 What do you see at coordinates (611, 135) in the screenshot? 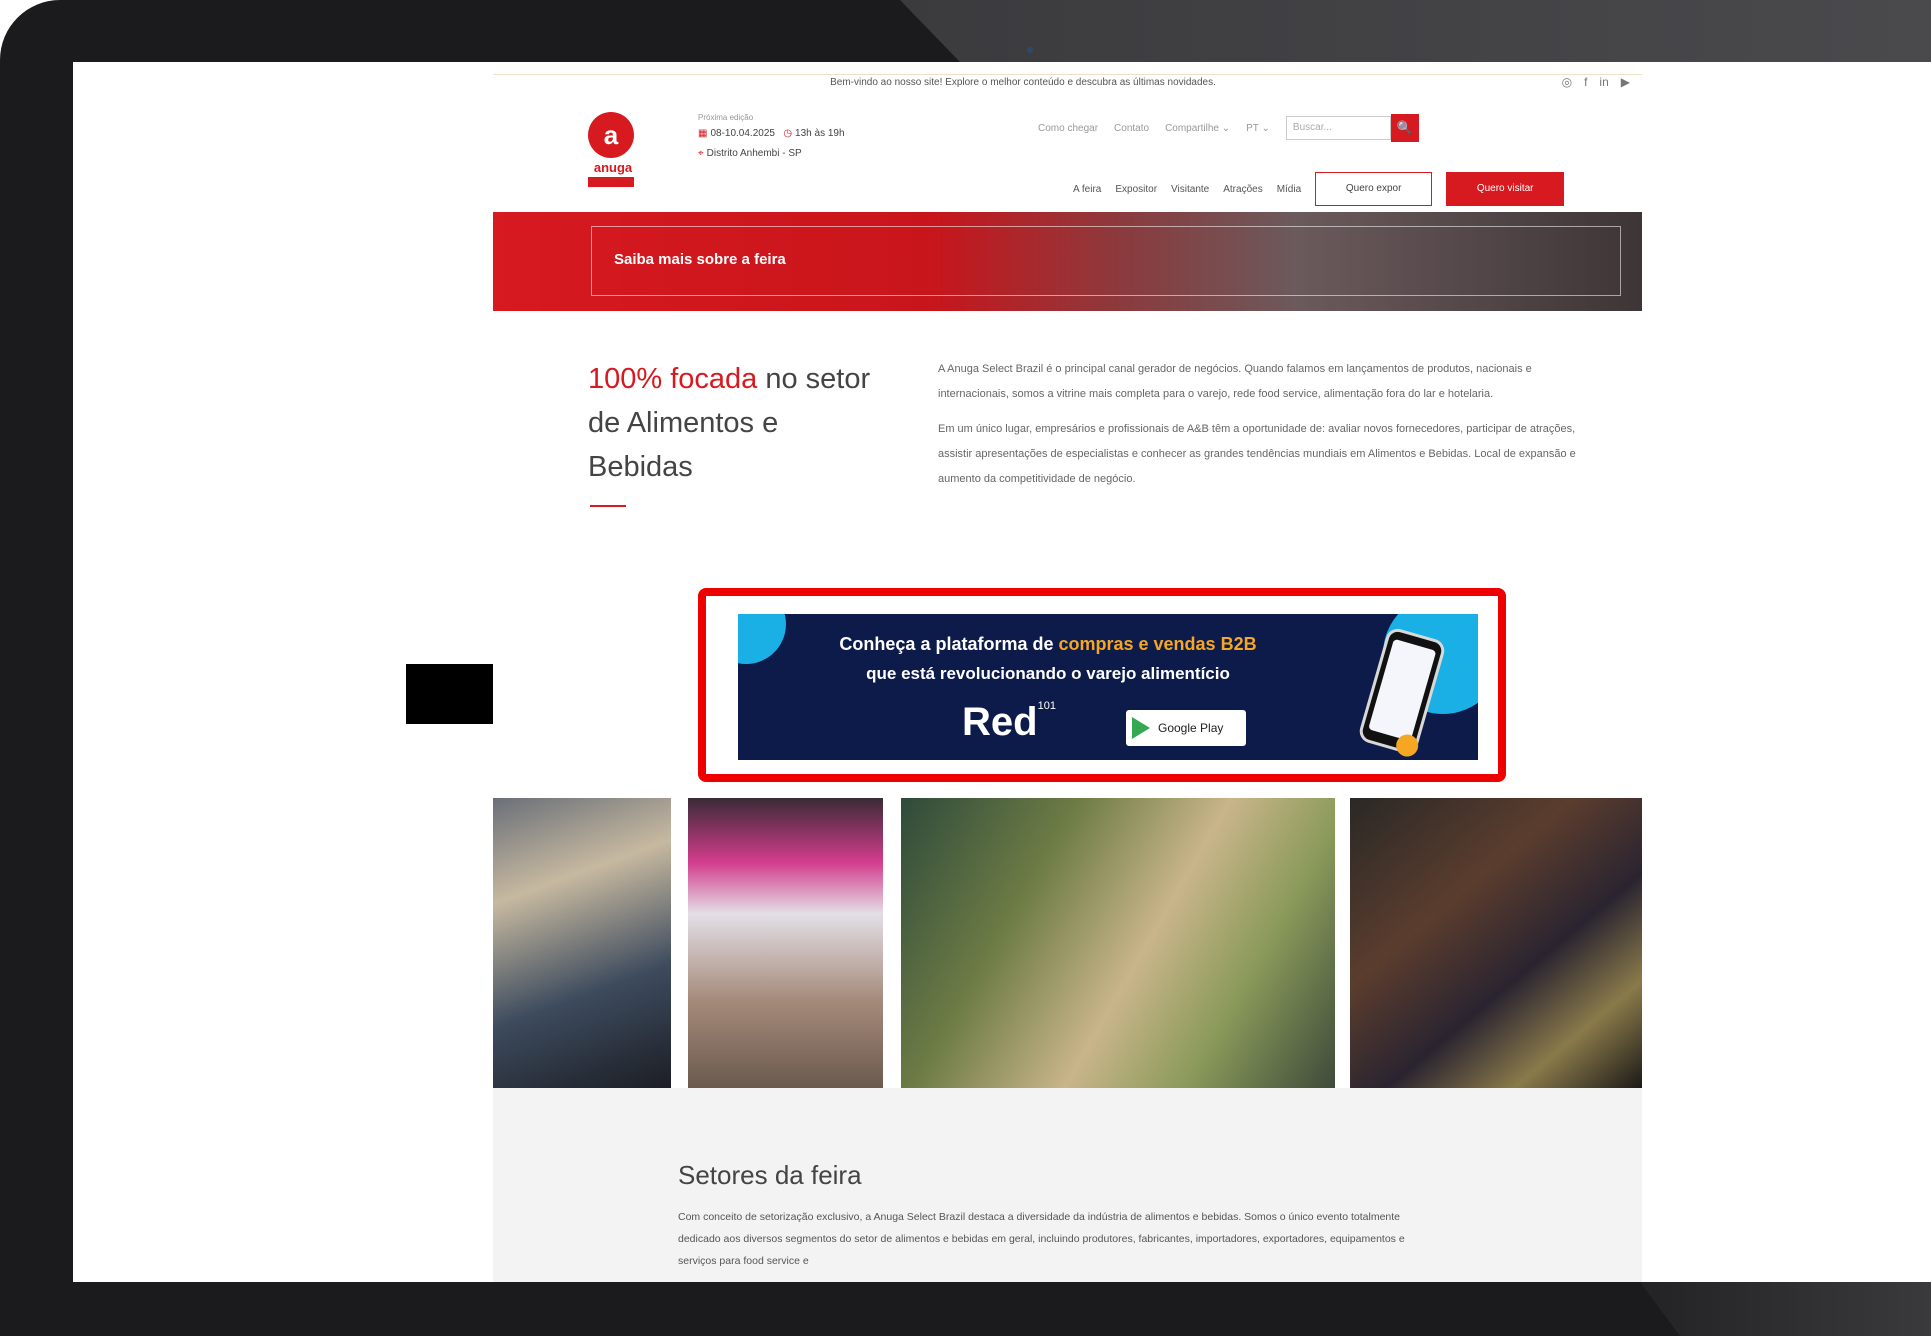
I see `logo-mark: a` at bounding box center [611, 135].